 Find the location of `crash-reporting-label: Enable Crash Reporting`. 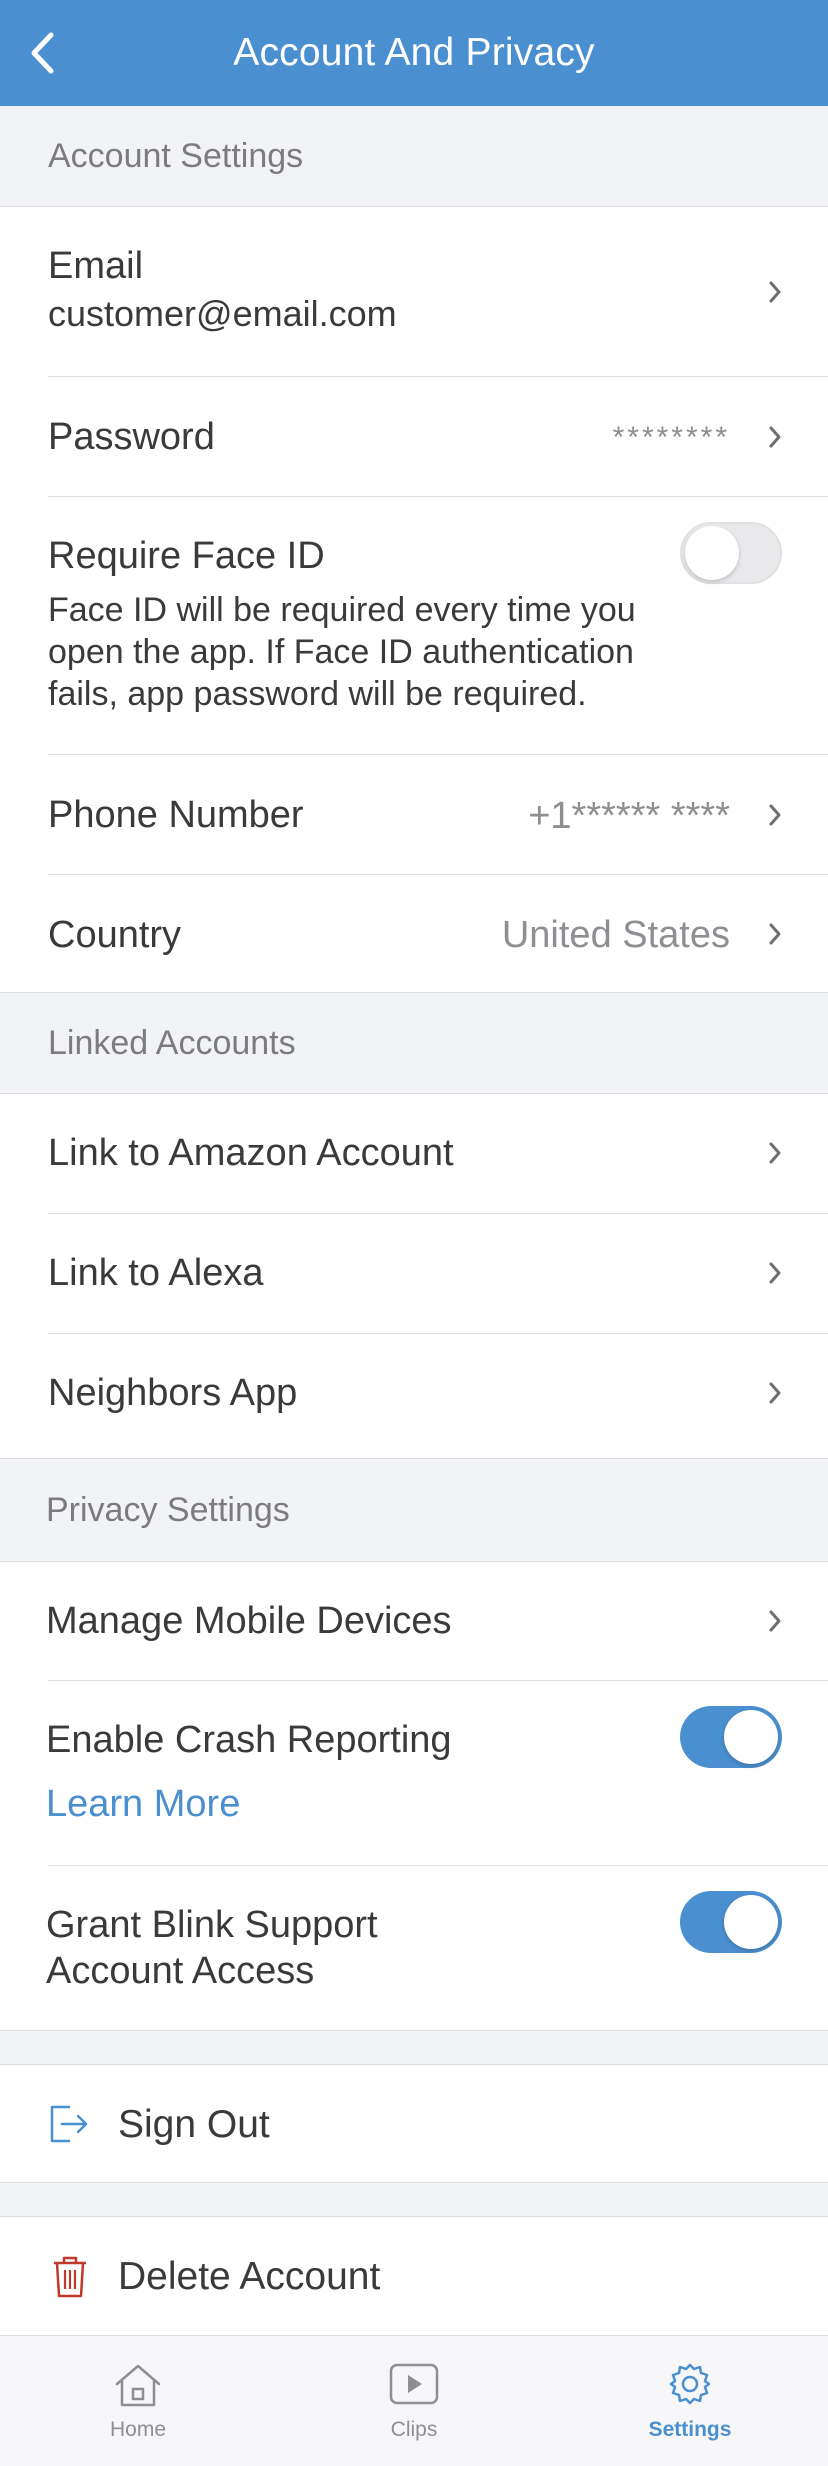

crash-reporting-label: Enable Crash Reporting is located at coordinates (249, 1740).